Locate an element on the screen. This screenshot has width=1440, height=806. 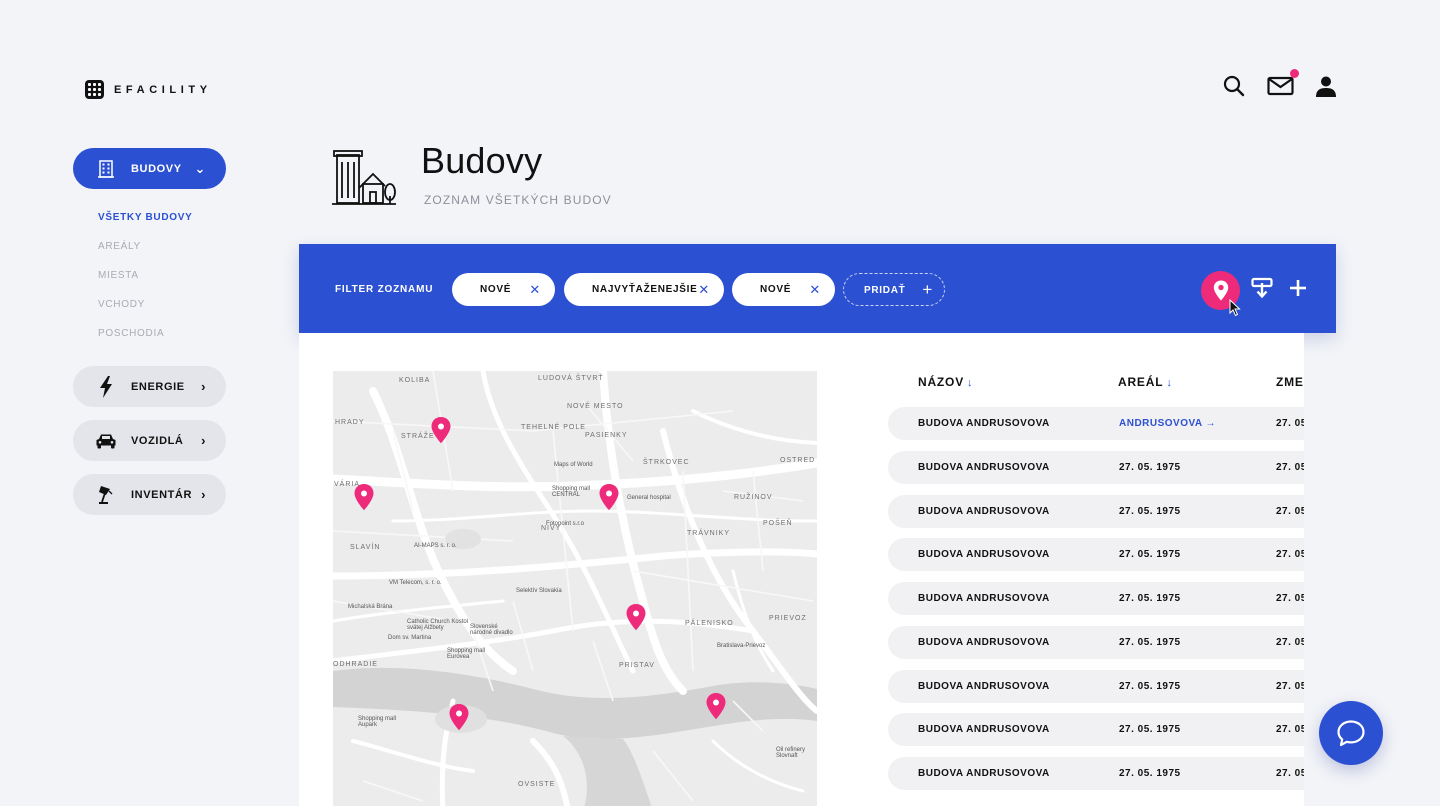
map-place: VM Telecom, s. r. o. is located at coordinates (415, 583).